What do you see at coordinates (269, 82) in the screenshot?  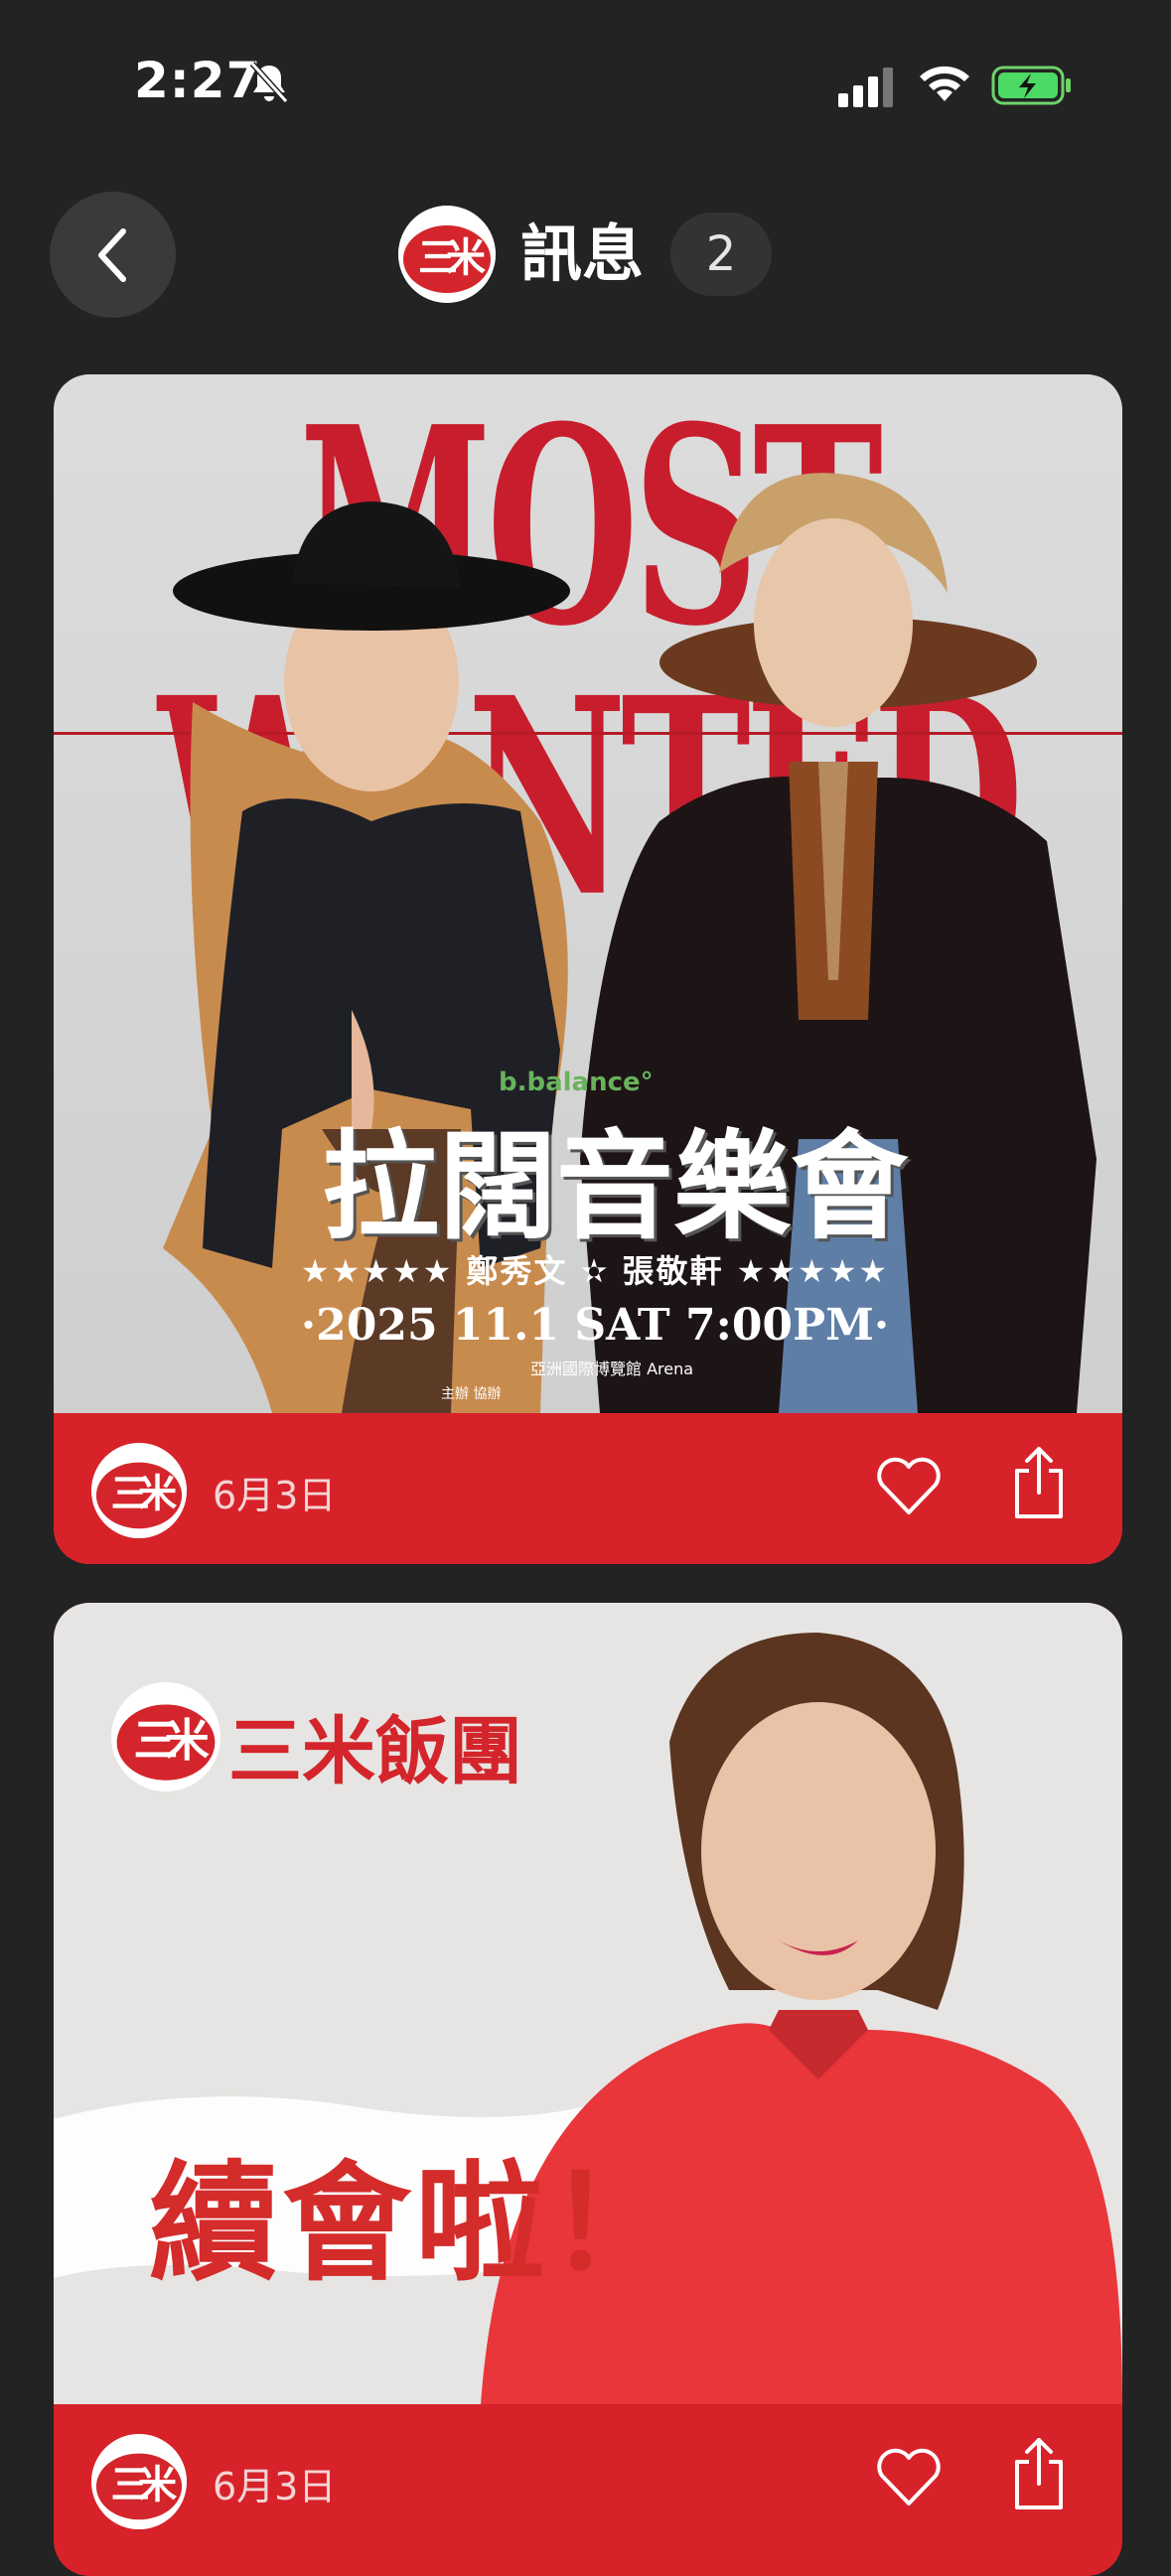 I see `bell-slash-icon` at bounding box center [269, 82].